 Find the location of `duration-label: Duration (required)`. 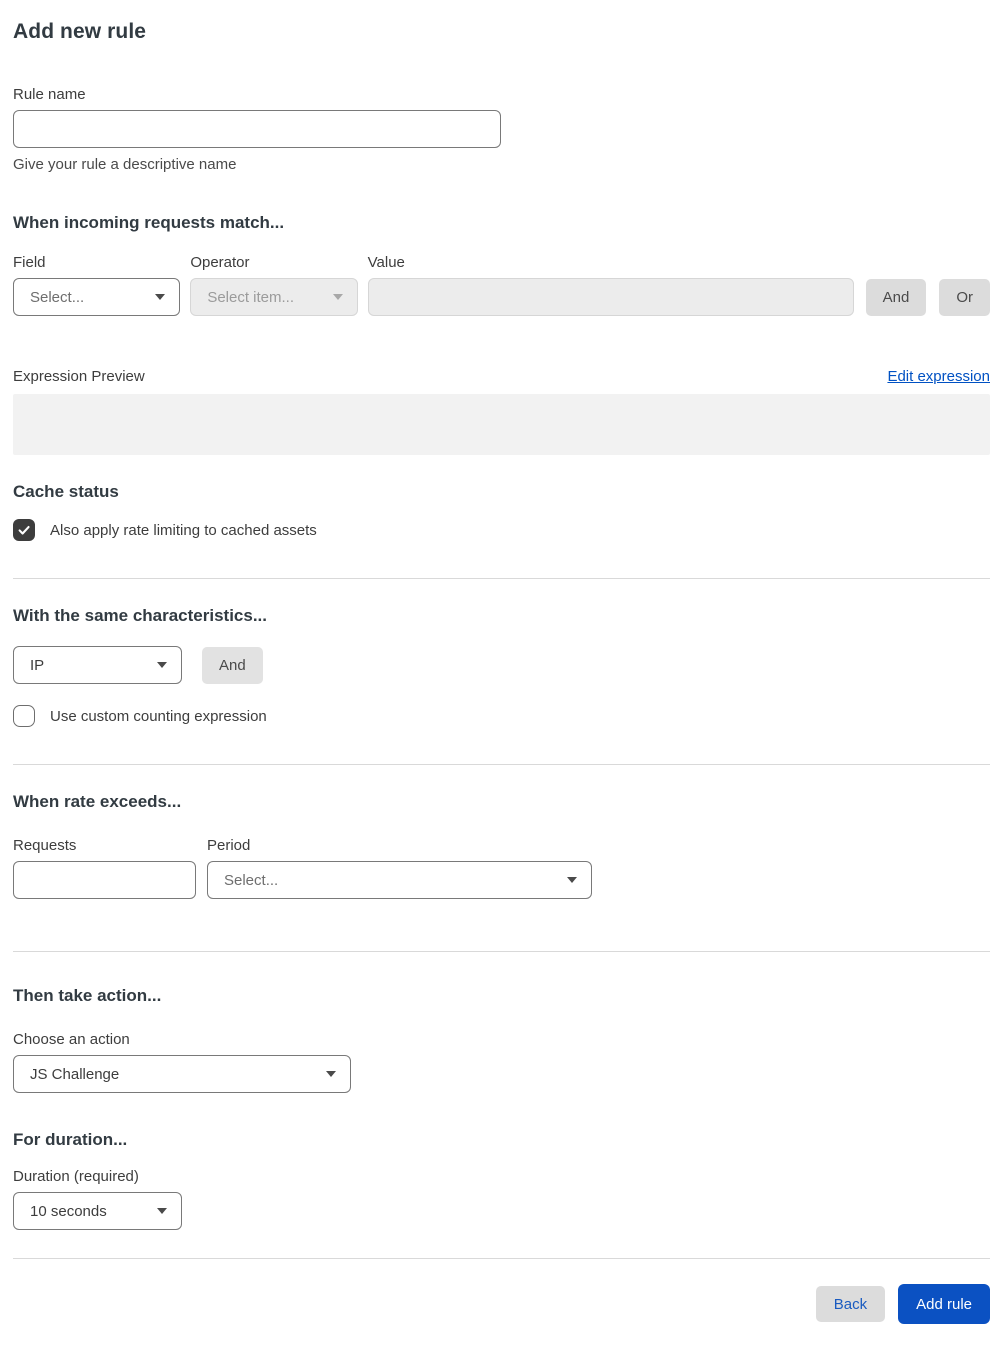

duration-label: Duration (required) is located at coordinates (76, 1176).